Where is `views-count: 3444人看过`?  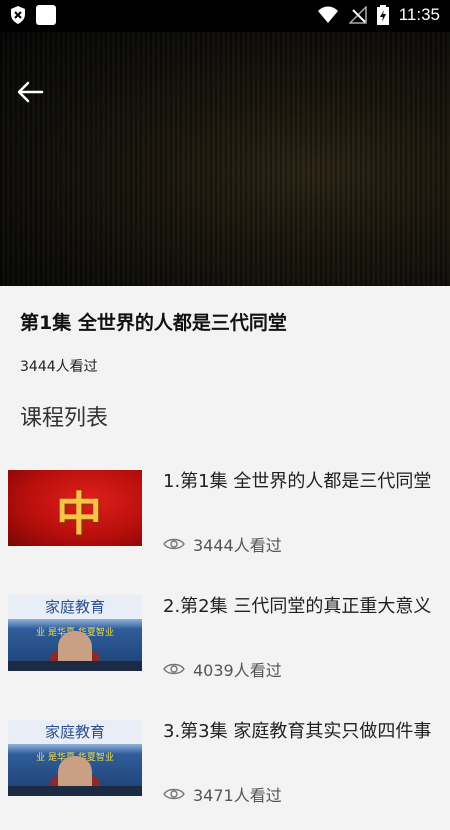
views-count: 3444人看过 is located at coordinates (237, 545).